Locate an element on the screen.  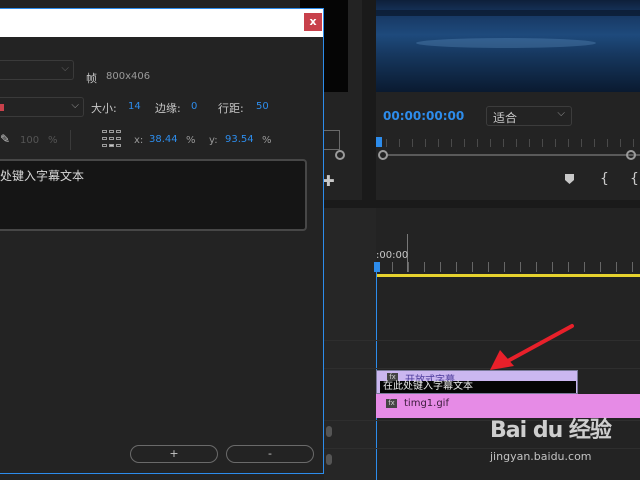
font-dropdown: ⌵ is located at coordinates (37, 70).